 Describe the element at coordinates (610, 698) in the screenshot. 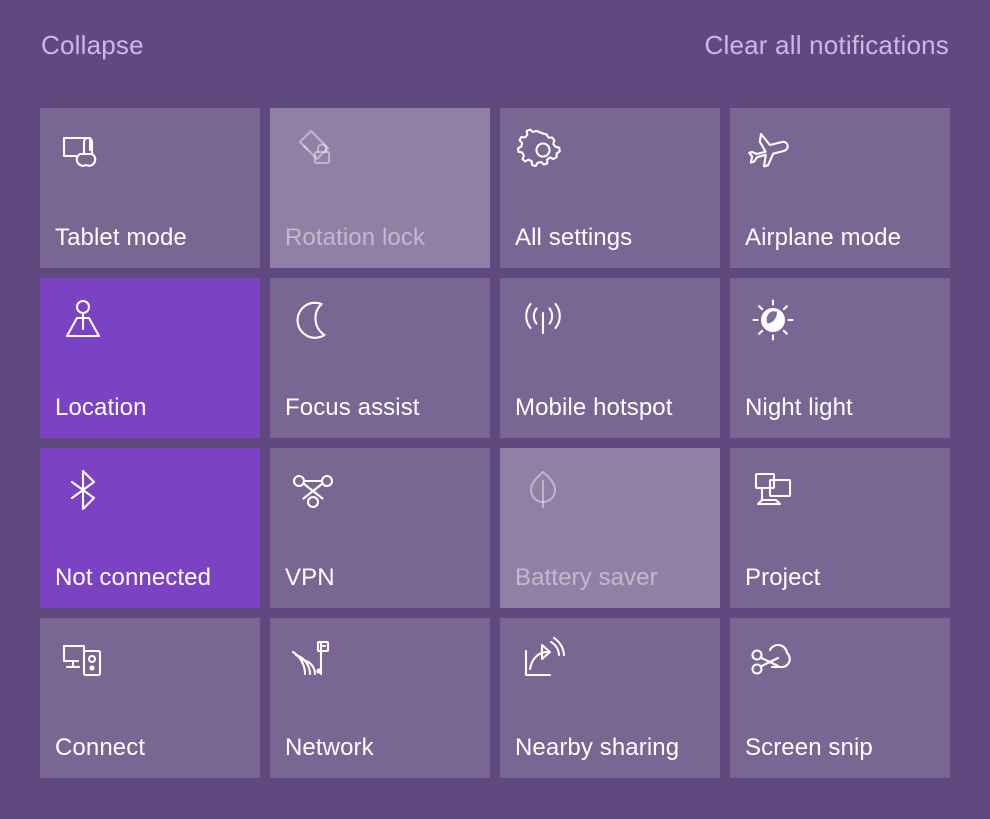

I see `quick-action-tile-nearby-sharing: Nearby sharing` at that location.